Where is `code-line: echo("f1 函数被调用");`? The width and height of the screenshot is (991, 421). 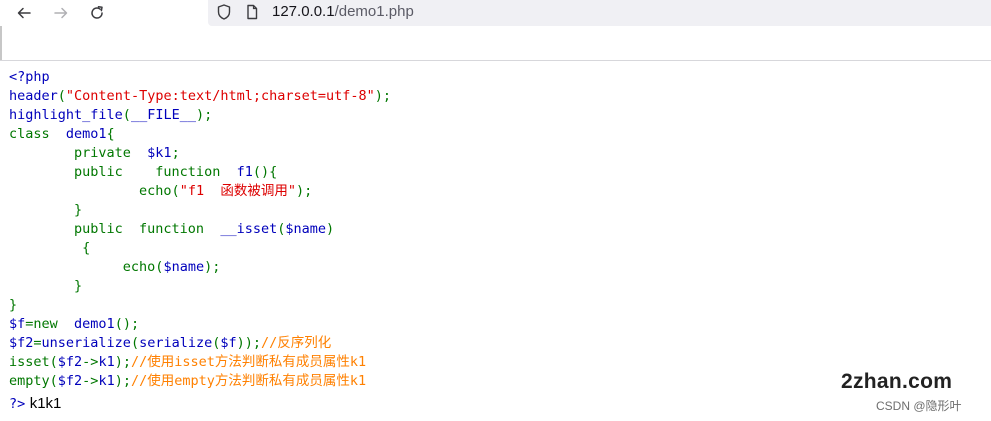
code-line: echo("f1 函数被调用"); is located at coordinates (160, 191).